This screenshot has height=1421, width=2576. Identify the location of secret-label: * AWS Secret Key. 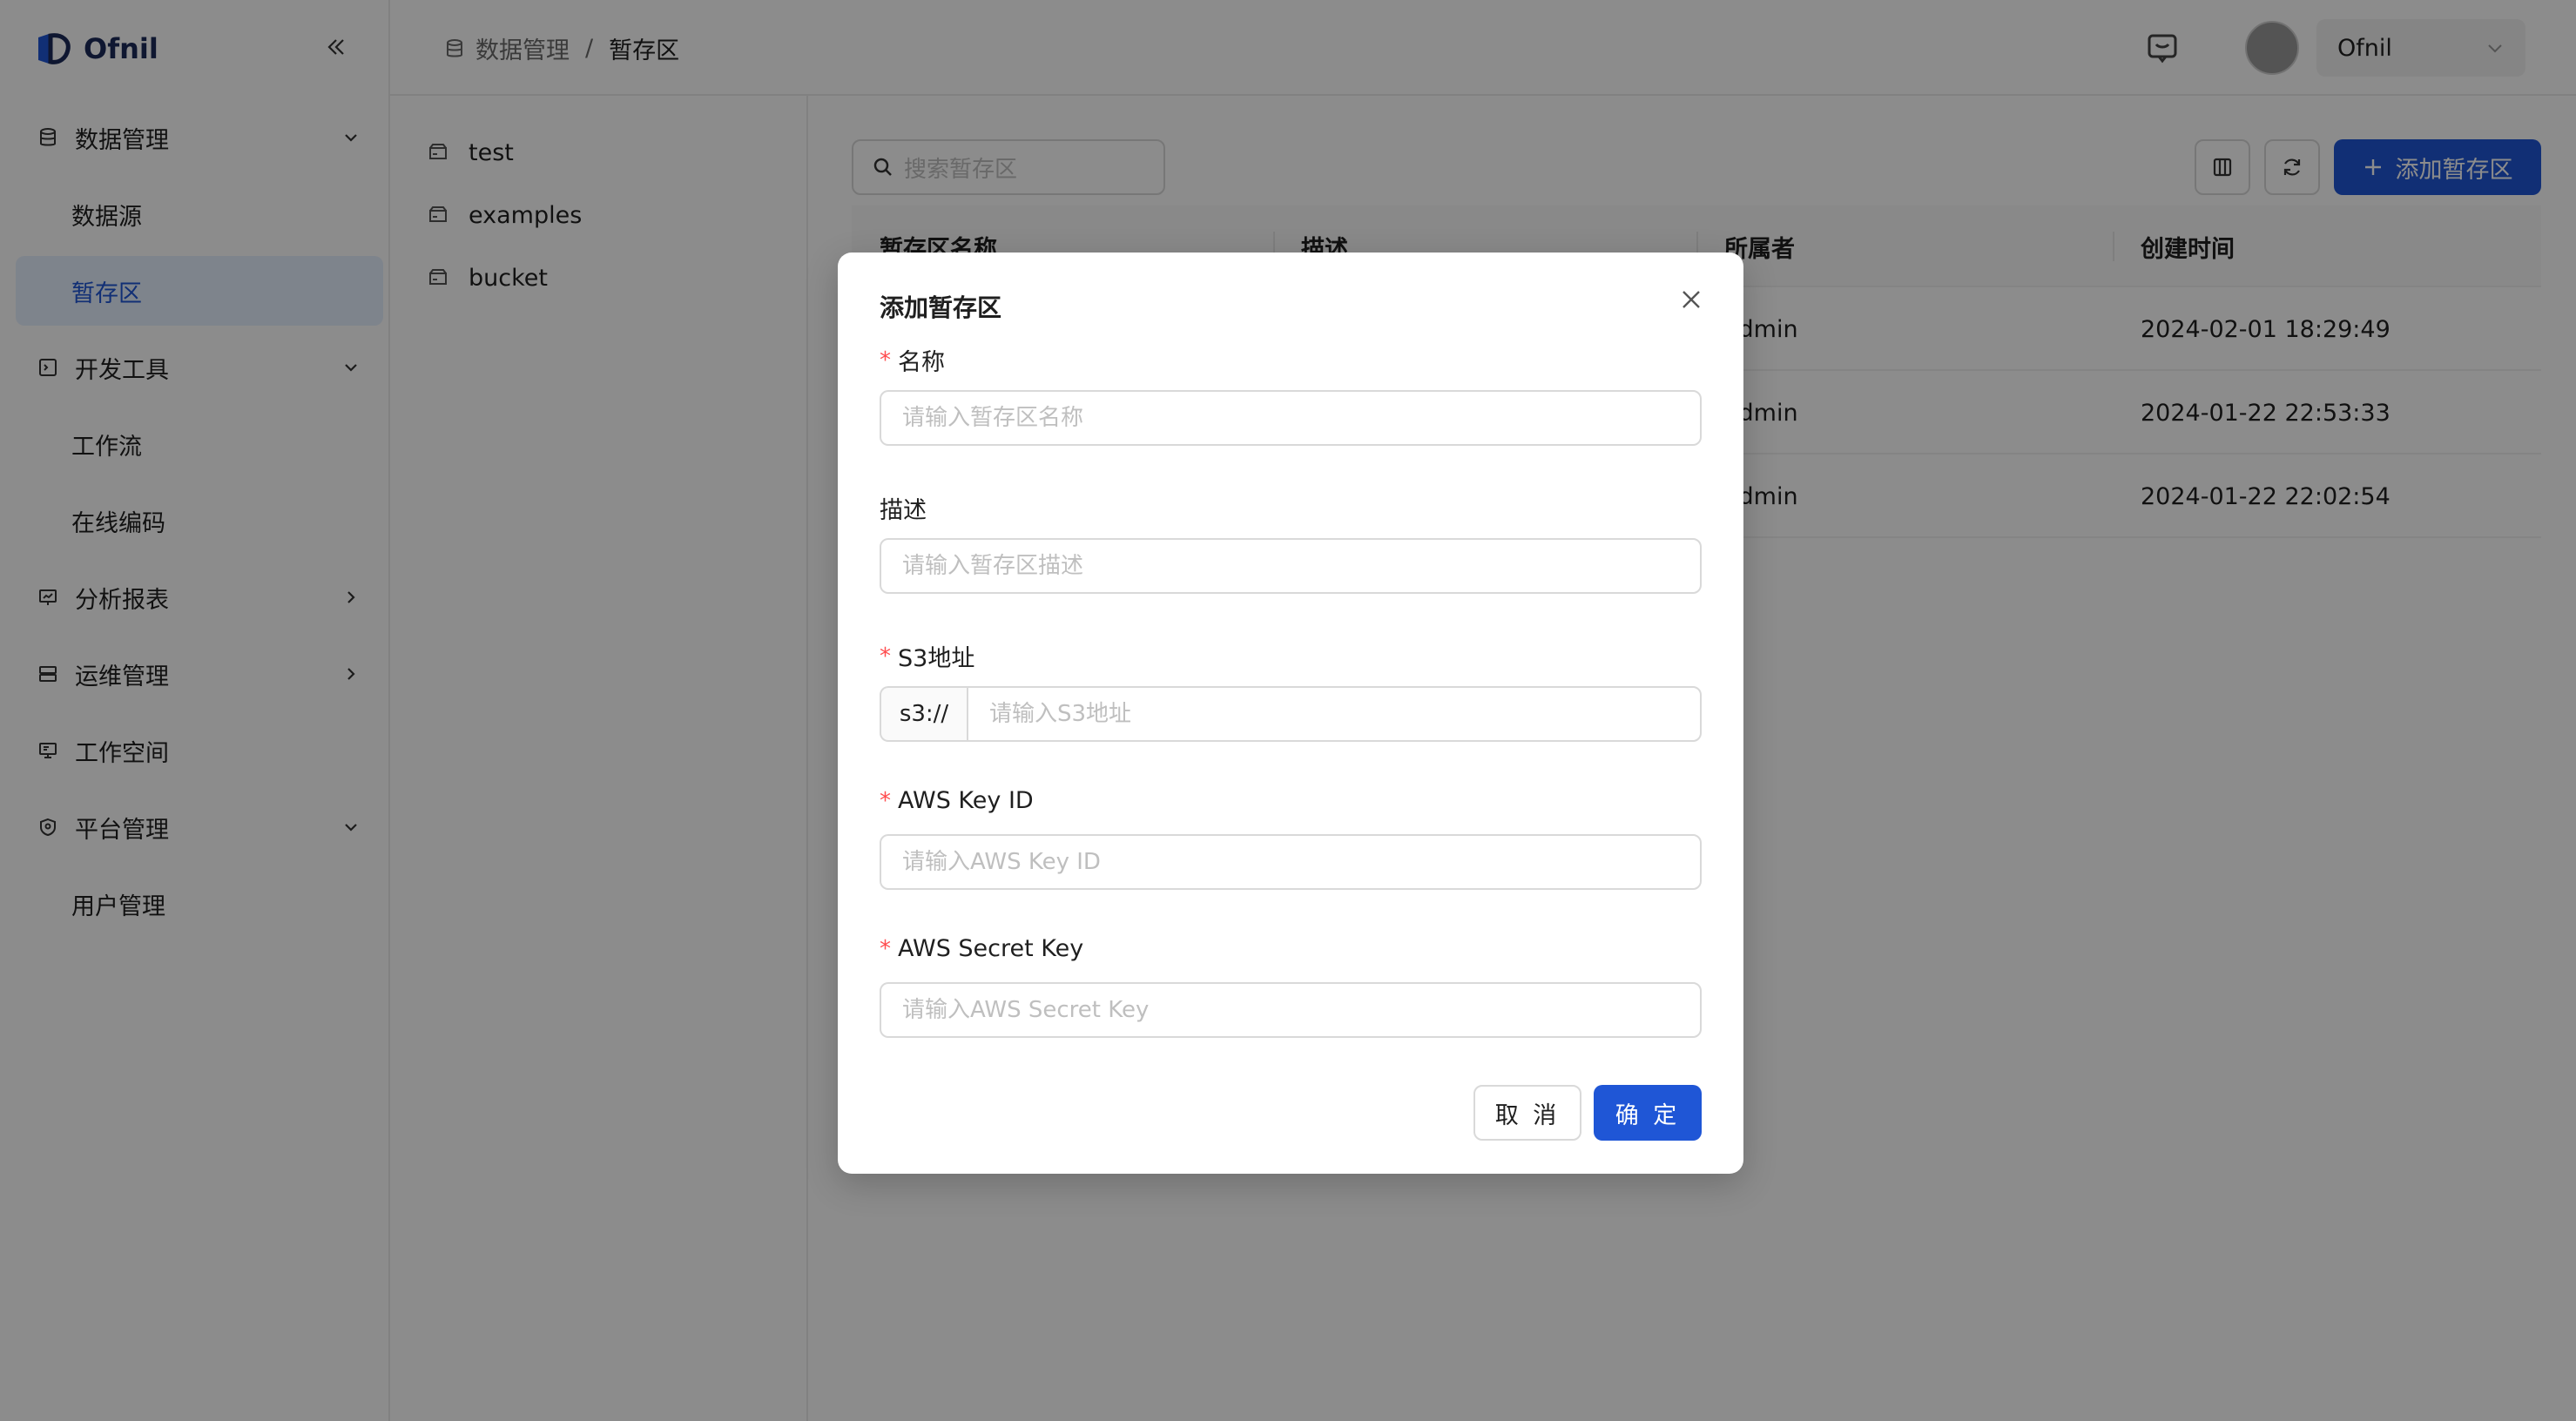
(981, 949).